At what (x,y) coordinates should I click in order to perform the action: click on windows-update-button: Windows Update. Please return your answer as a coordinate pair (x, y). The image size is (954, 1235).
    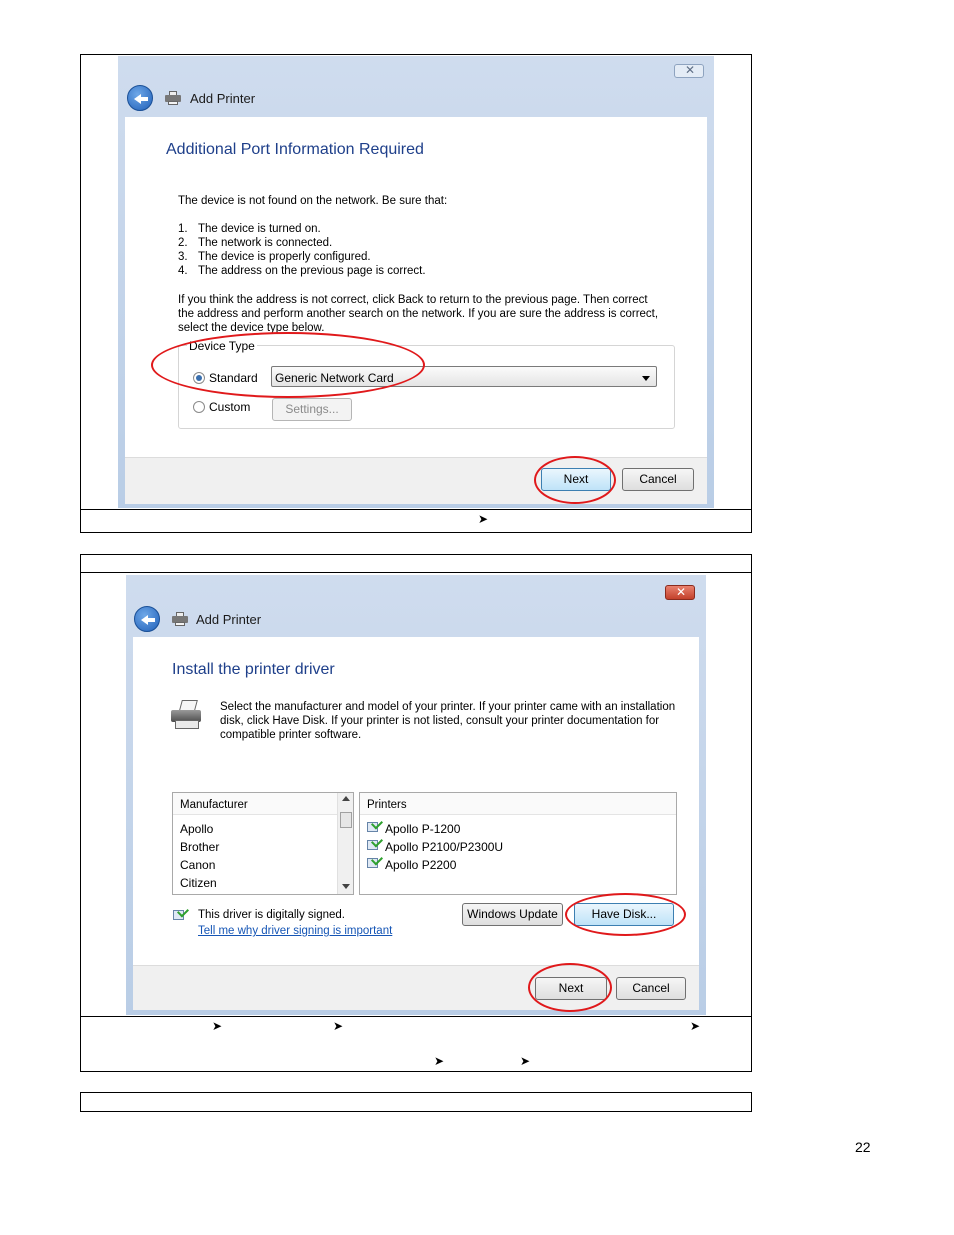
    Looking at the image, I should click on (512, 914).